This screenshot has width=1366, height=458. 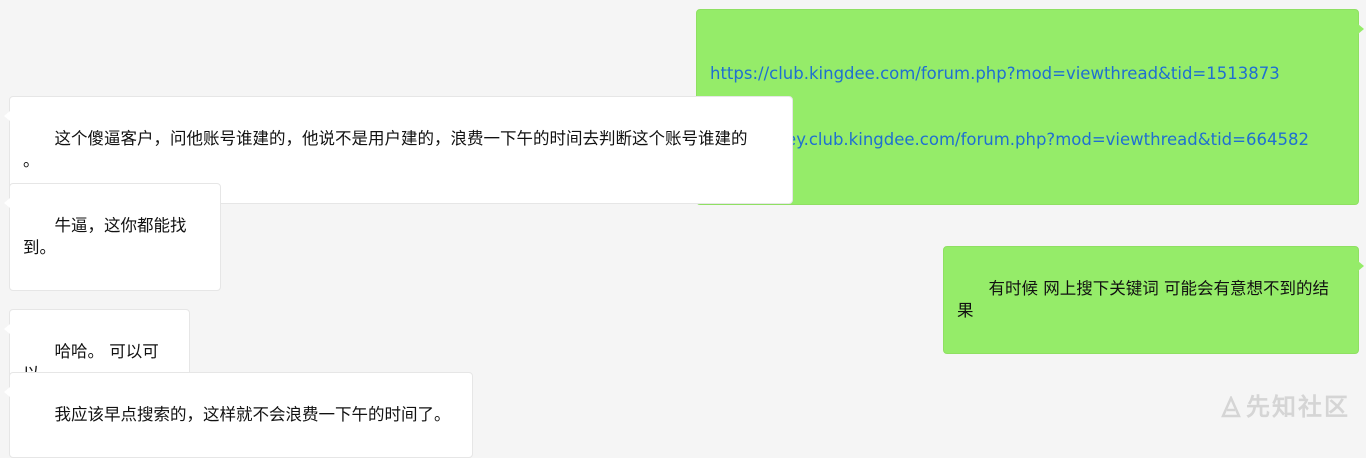 What do you see at coordinates (1298, 407) in the screenshot?
I see `watermark-text: 先知社区` at bounding box center [1298, 407].